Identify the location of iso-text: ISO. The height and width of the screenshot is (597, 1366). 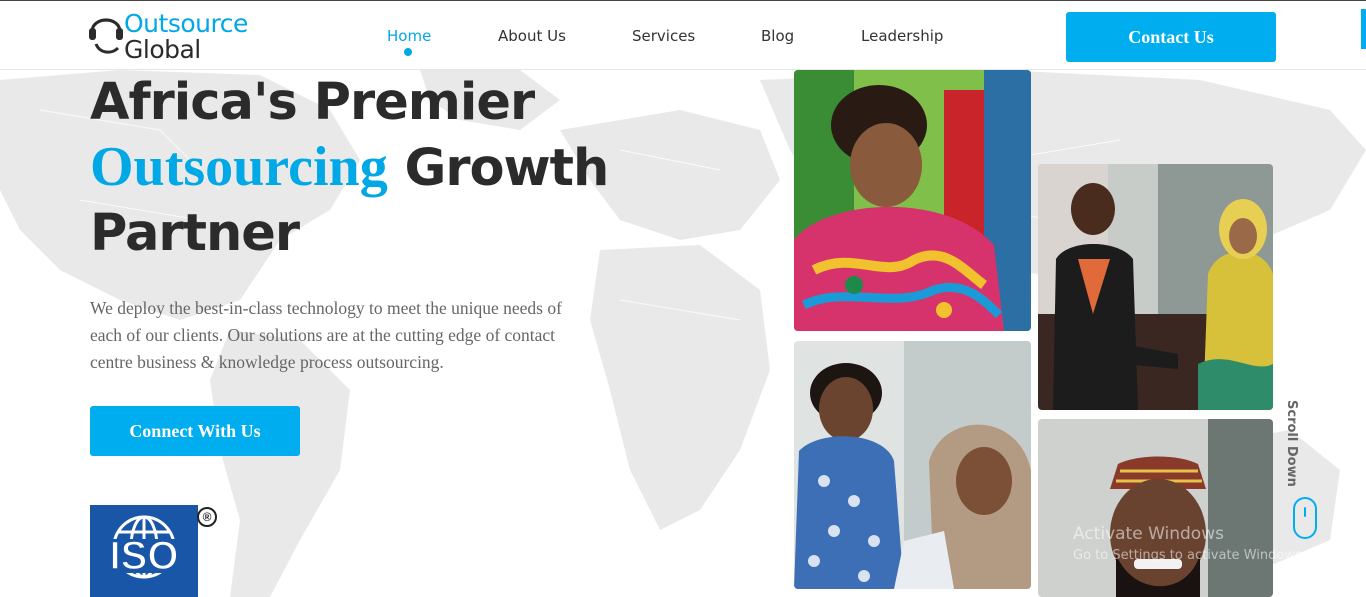
(144, 556).